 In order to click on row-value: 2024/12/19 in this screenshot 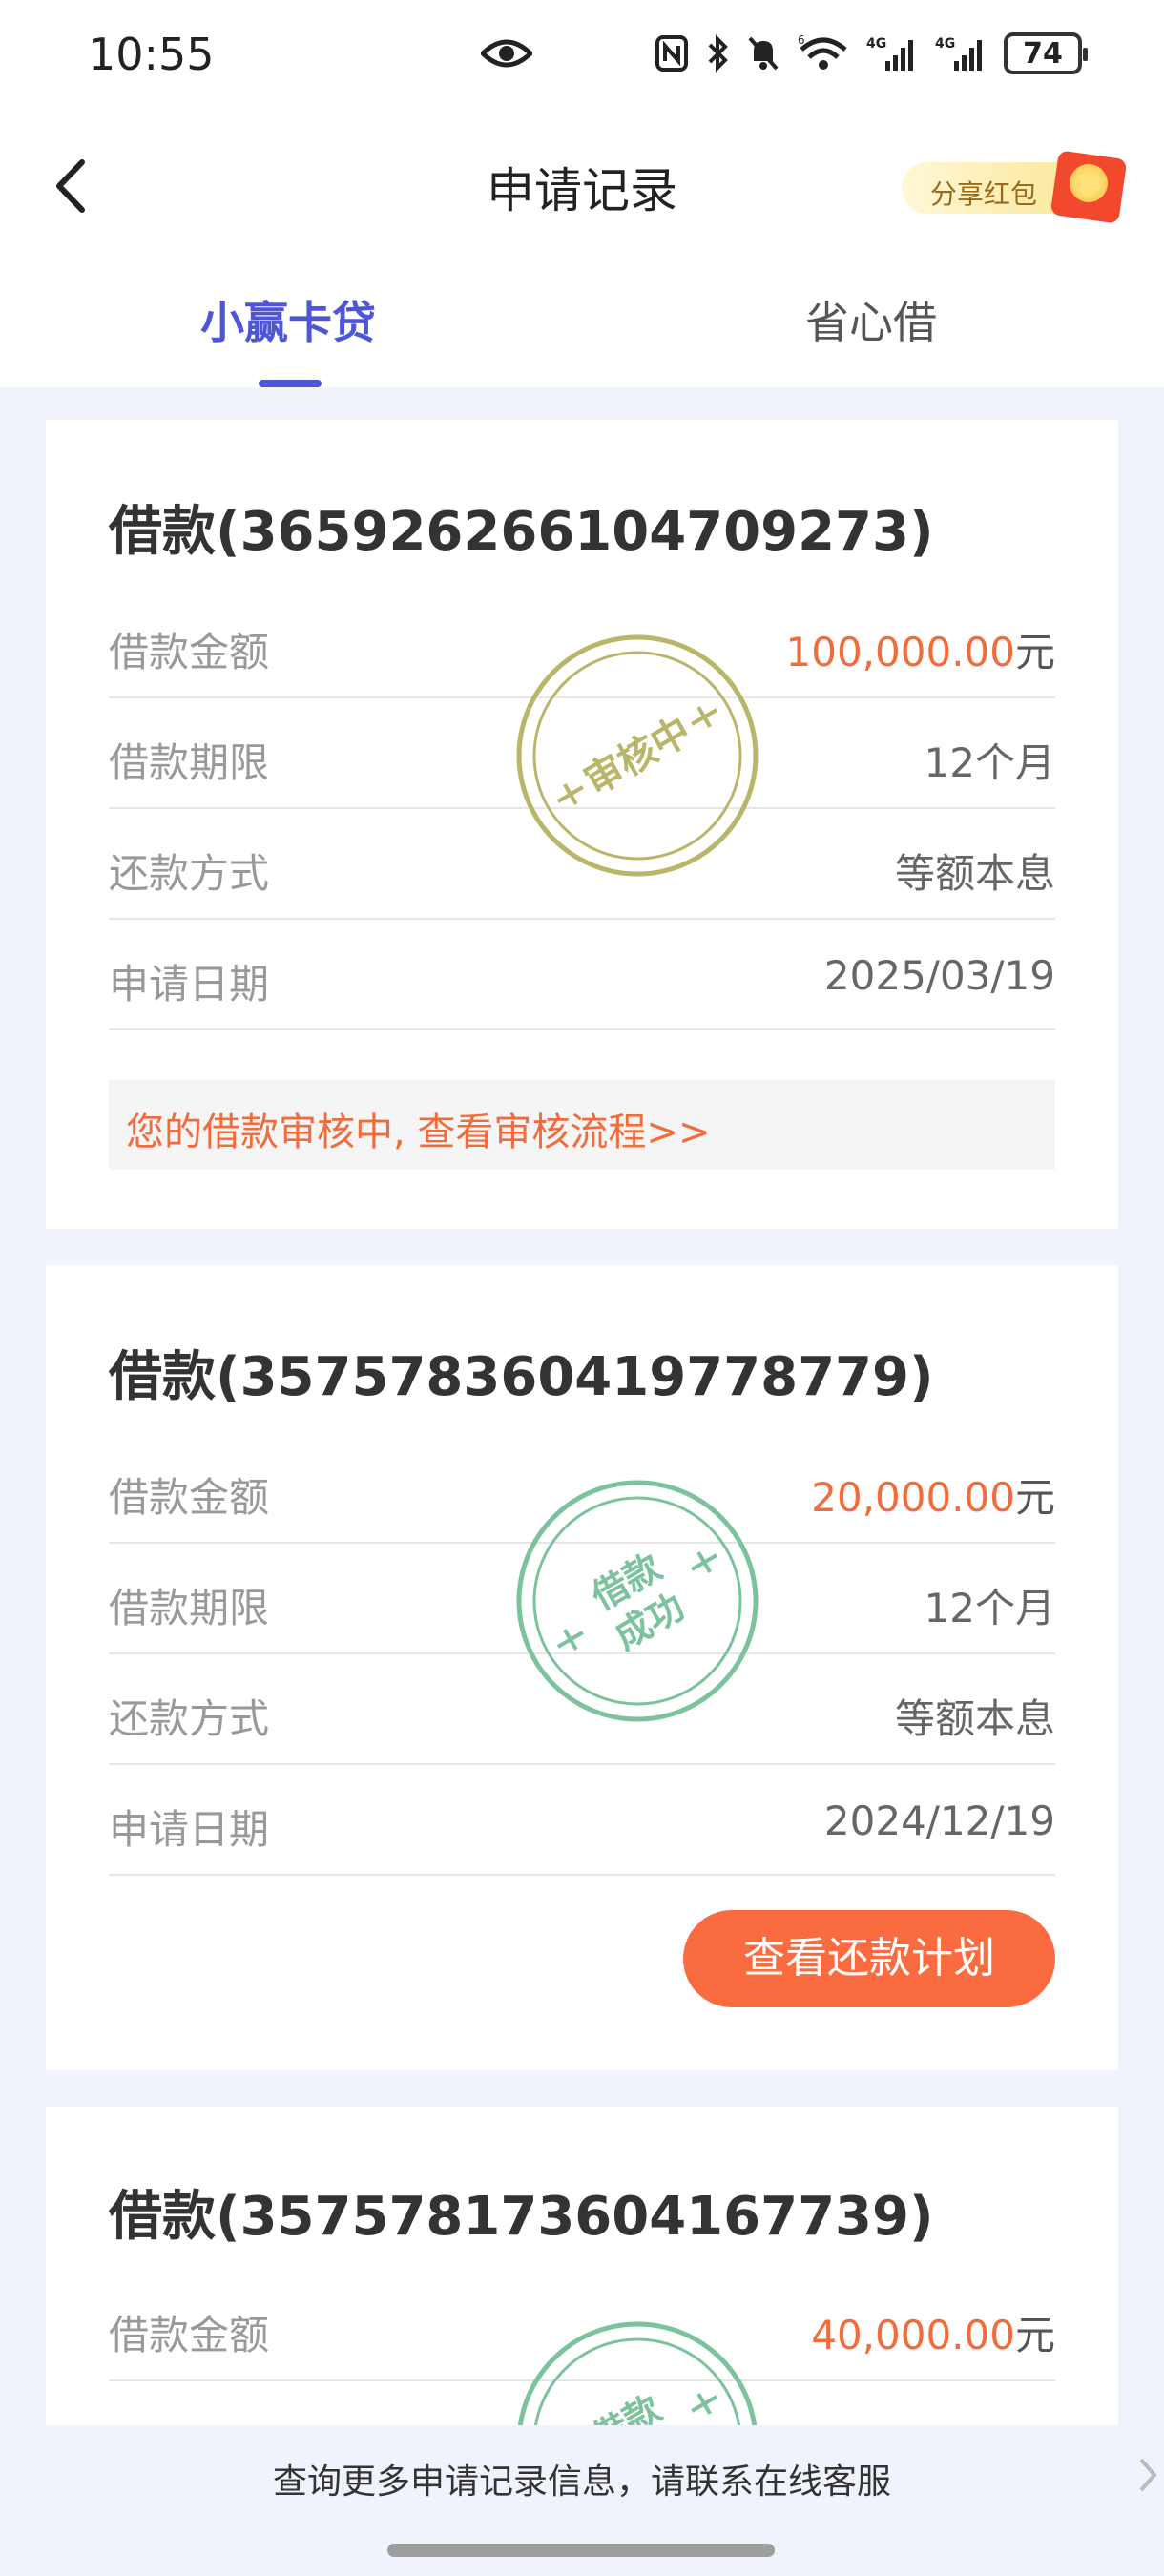, I will do `click(939, 1820)`.